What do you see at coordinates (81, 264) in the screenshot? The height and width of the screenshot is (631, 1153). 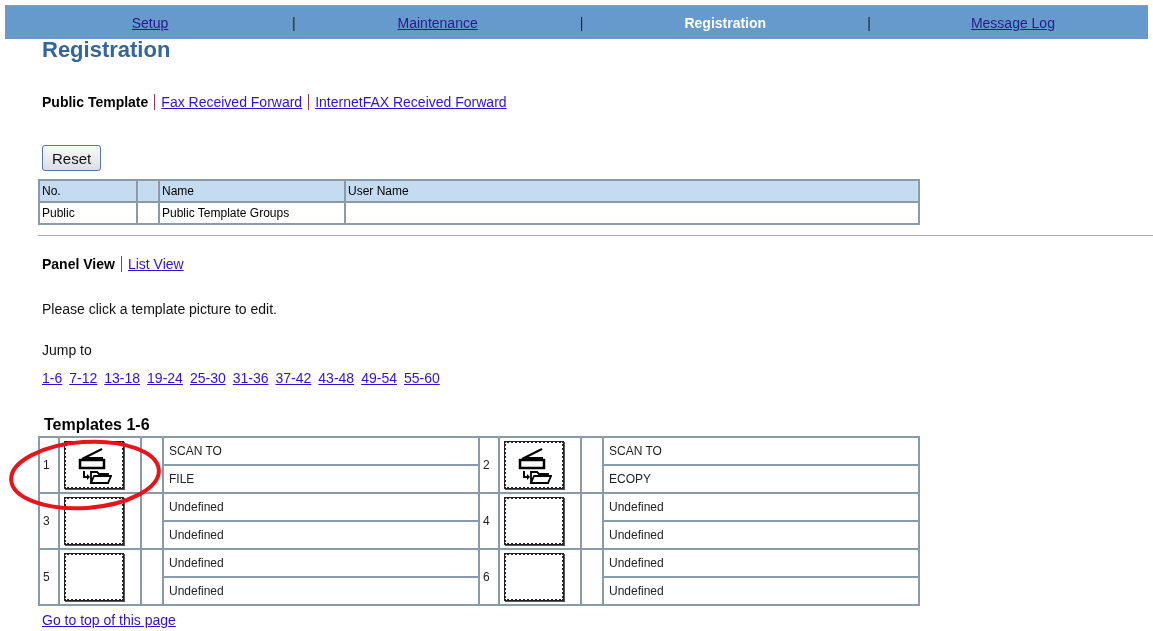 I see `view-tab: Panel View` at bounding box center [81, 264].